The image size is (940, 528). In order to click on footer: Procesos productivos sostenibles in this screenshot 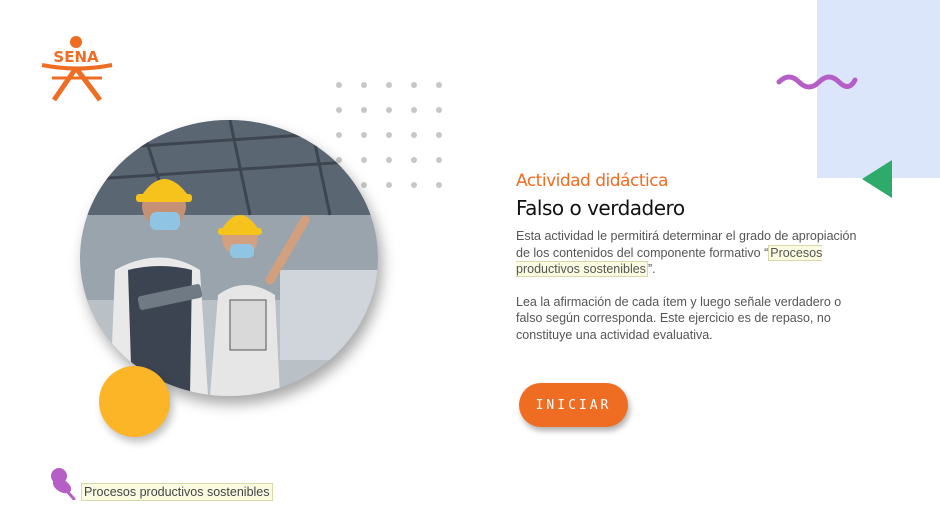, I will do `click(160, 483)`.